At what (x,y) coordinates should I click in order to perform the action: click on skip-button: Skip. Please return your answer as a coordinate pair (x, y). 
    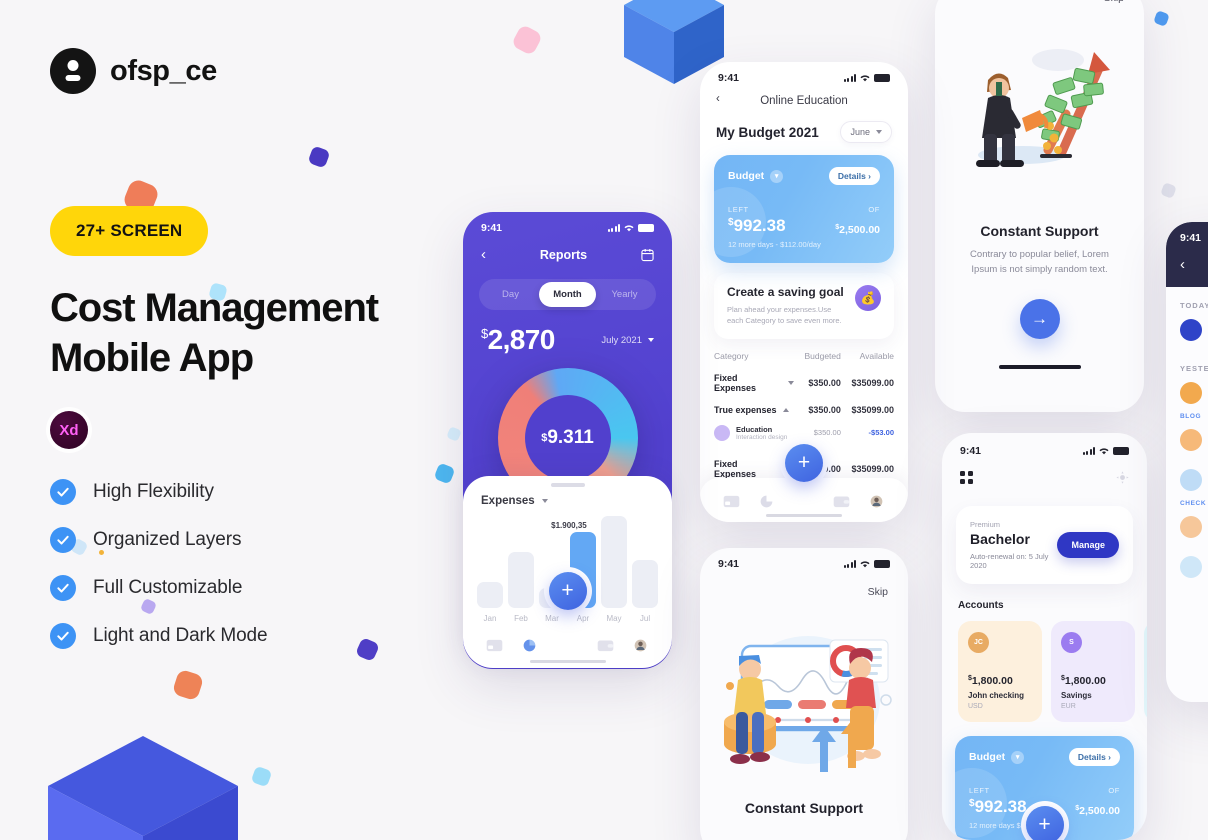
    Looking at the image, I should click on (804, 585).